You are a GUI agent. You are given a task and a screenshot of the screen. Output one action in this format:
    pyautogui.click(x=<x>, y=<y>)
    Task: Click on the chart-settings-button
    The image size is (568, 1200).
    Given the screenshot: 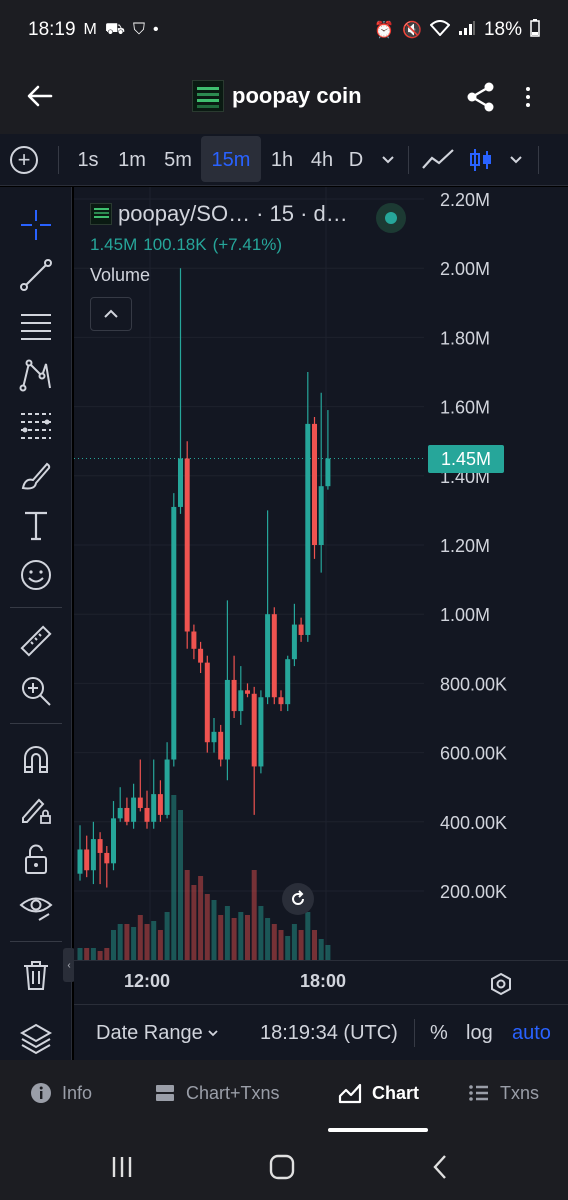 What is the action you would take?
    pyautogui.click(x=501, y=984)
    